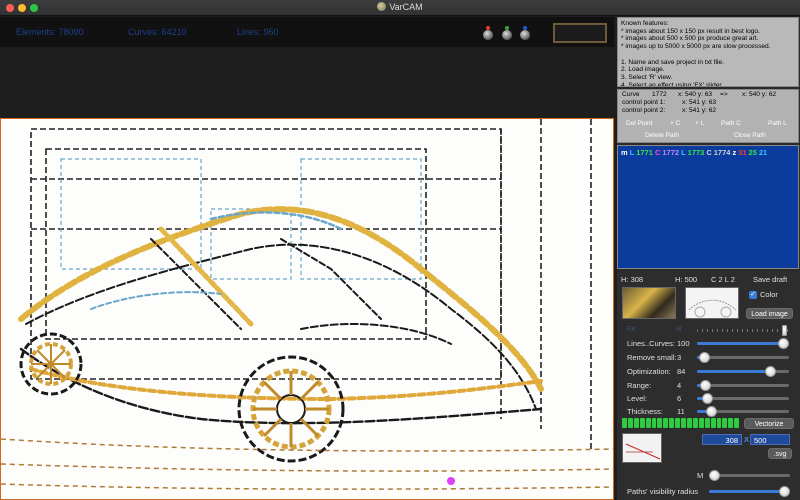 The height and width of the screenshot is (500, 800). Describe the element at coordinates (695, 94) in the screenshot. I see `curve-from: x: 540 y: 63` at that location.